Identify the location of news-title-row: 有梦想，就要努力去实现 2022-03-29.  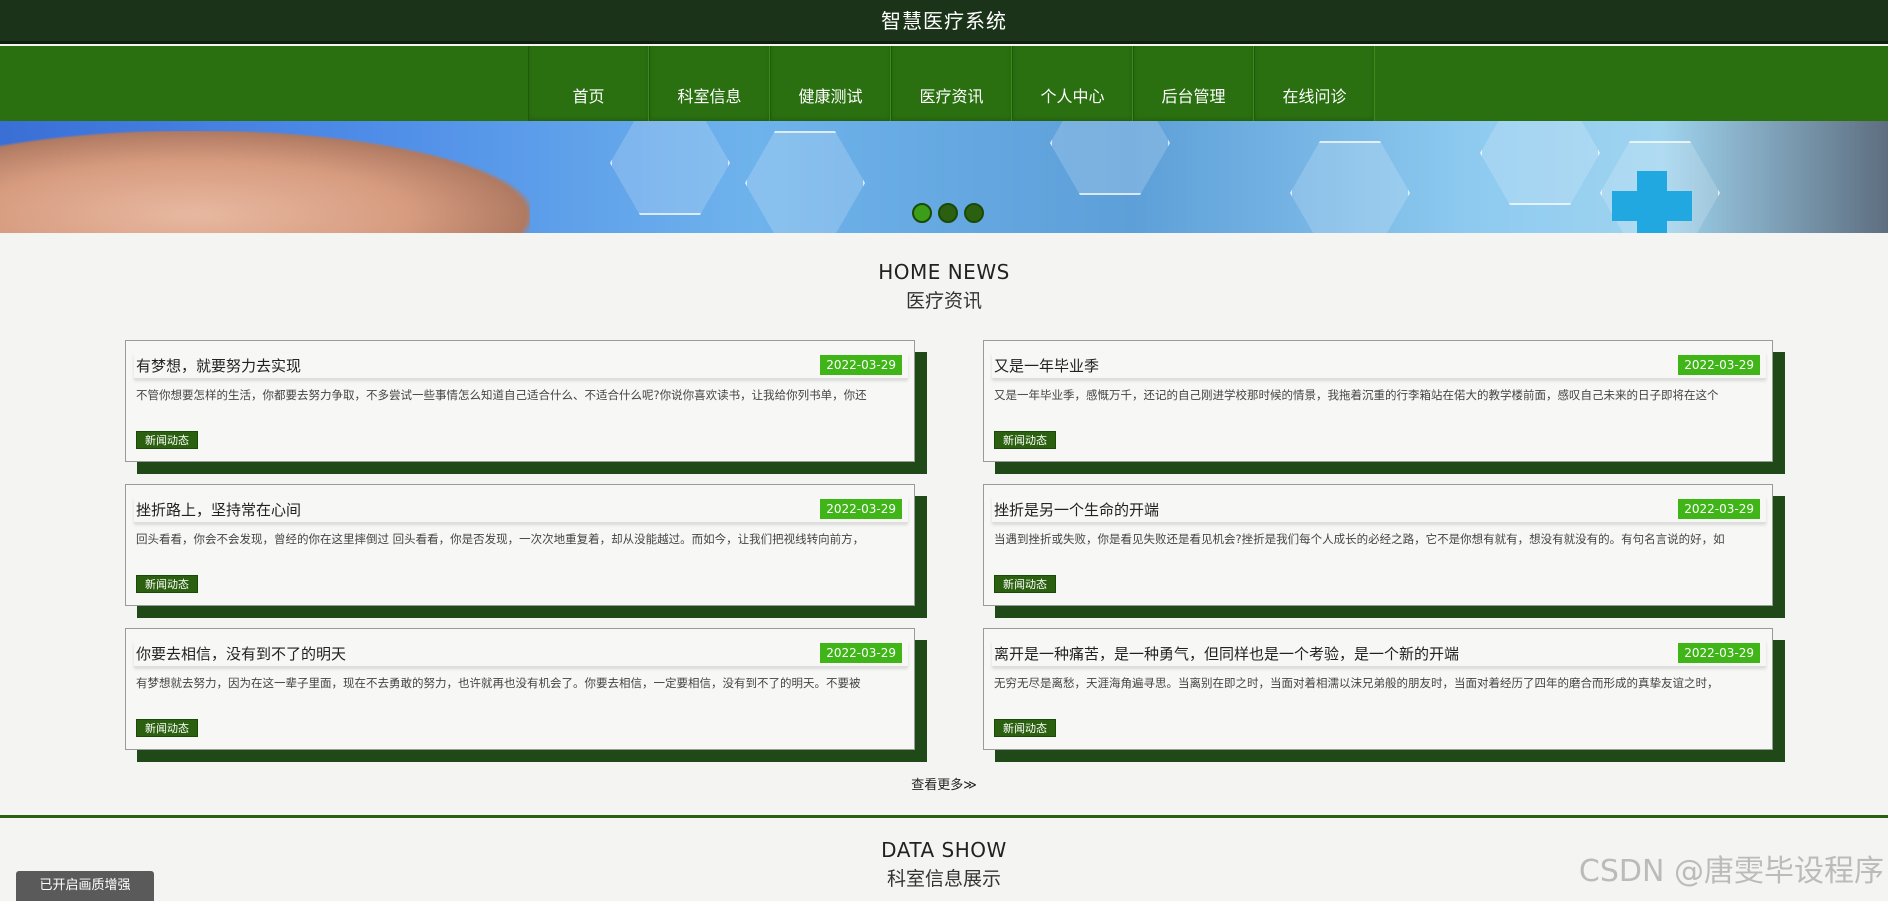
(521, 366).